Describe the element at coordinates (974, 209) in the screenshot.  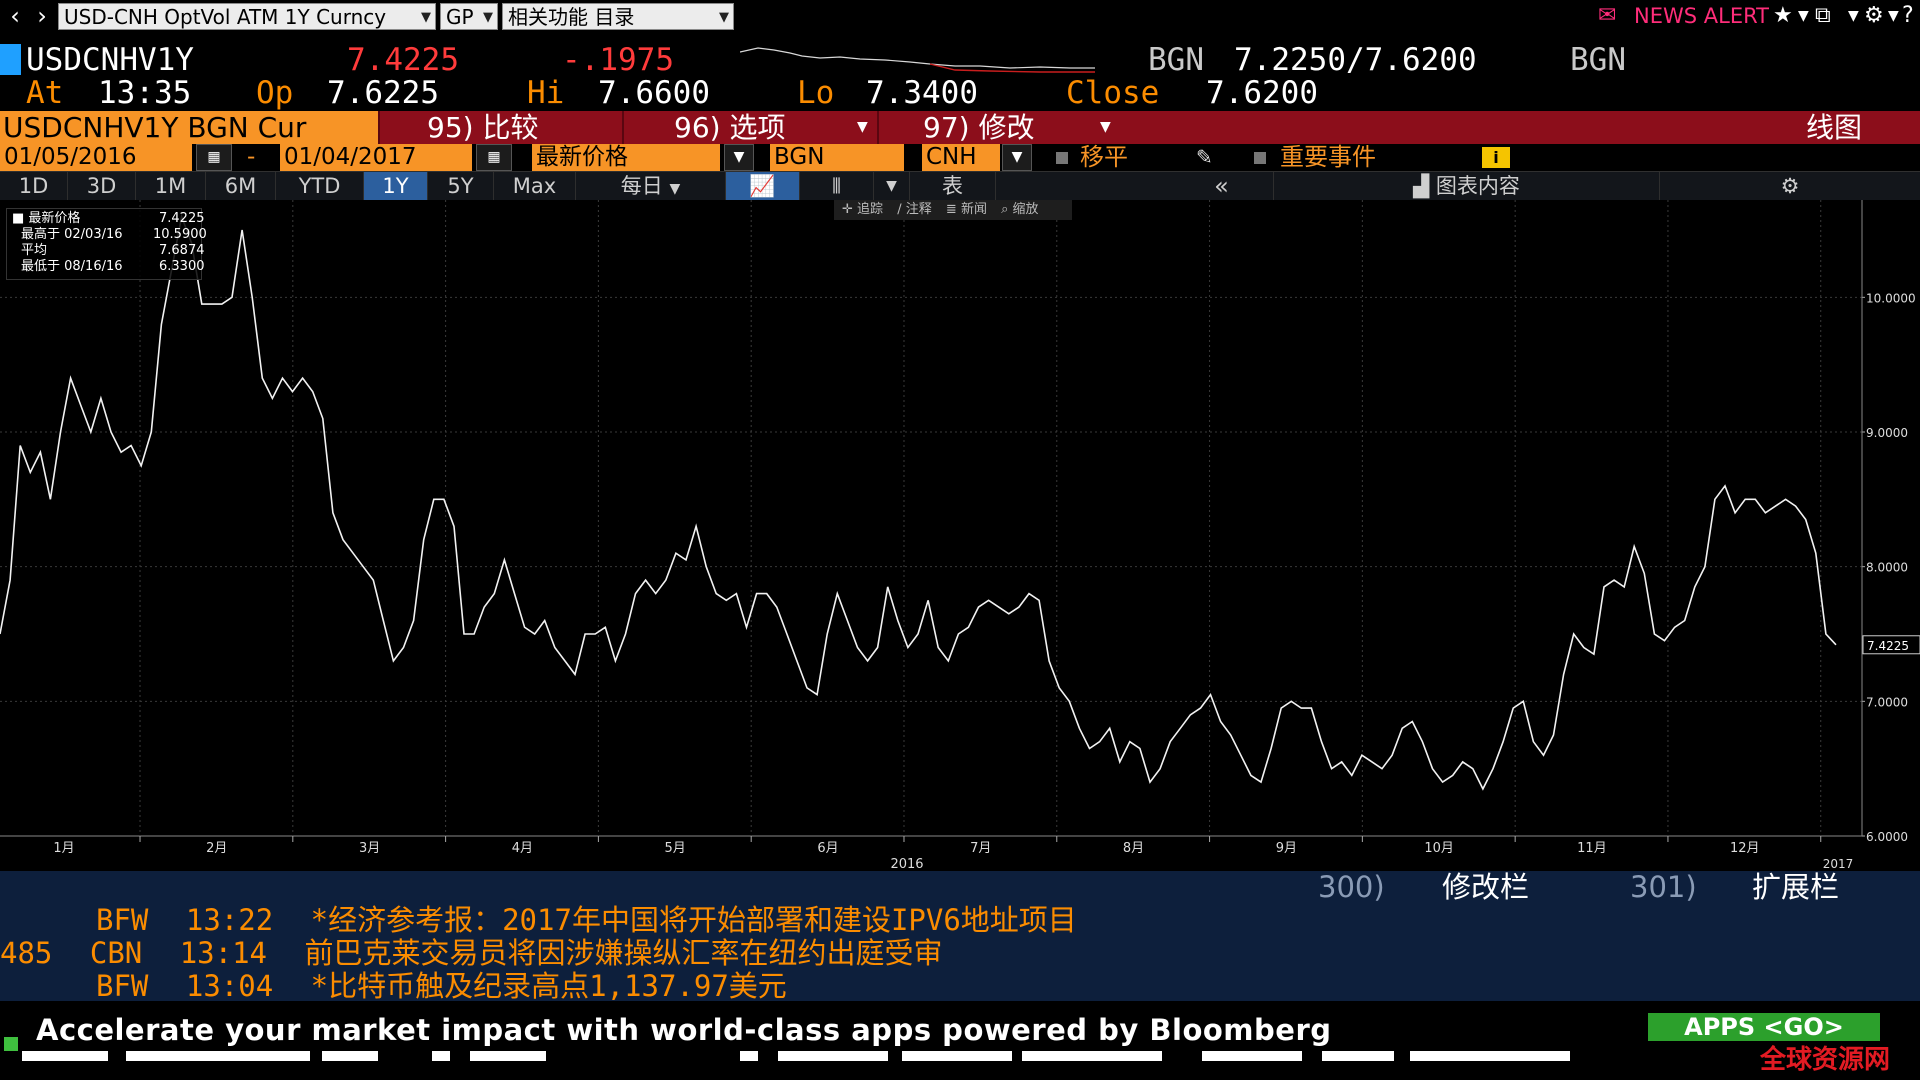
I see `news-button: 新闻` at that location.